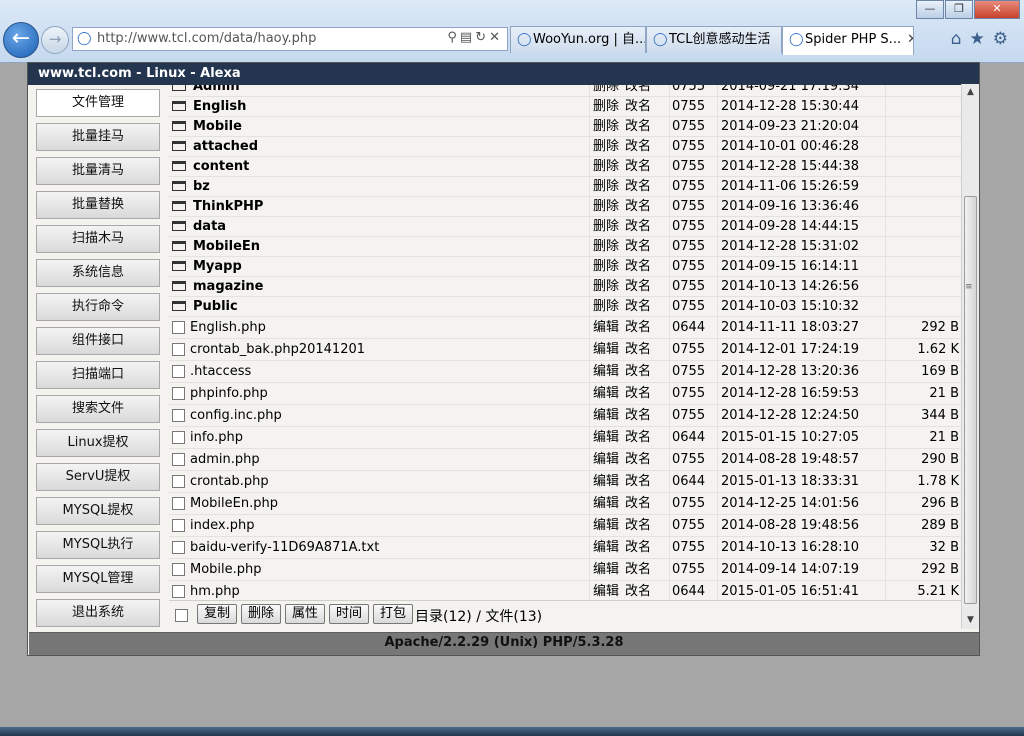  Describe the element at coordinates (790, 206) in the screenshot. I see `modified-time-link: 2014-09-16 13:36:46` at that location.